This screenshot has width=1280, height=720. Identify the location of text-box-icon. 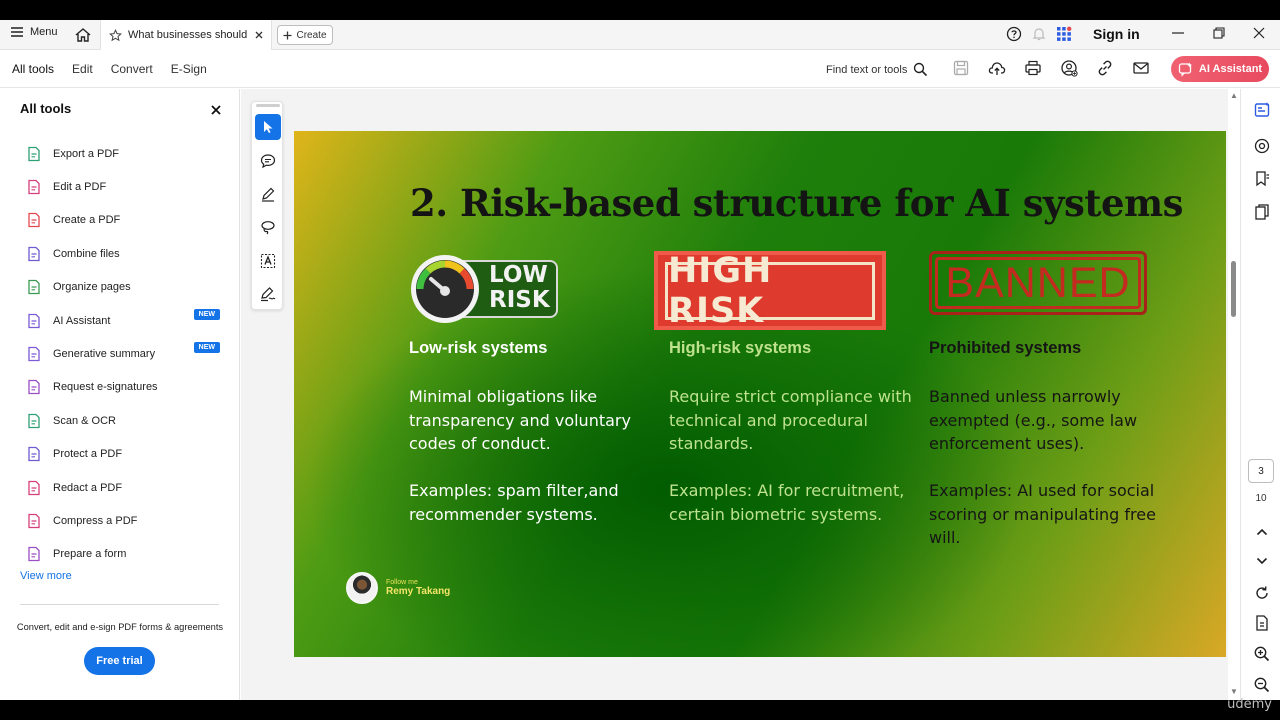
(268, 261).